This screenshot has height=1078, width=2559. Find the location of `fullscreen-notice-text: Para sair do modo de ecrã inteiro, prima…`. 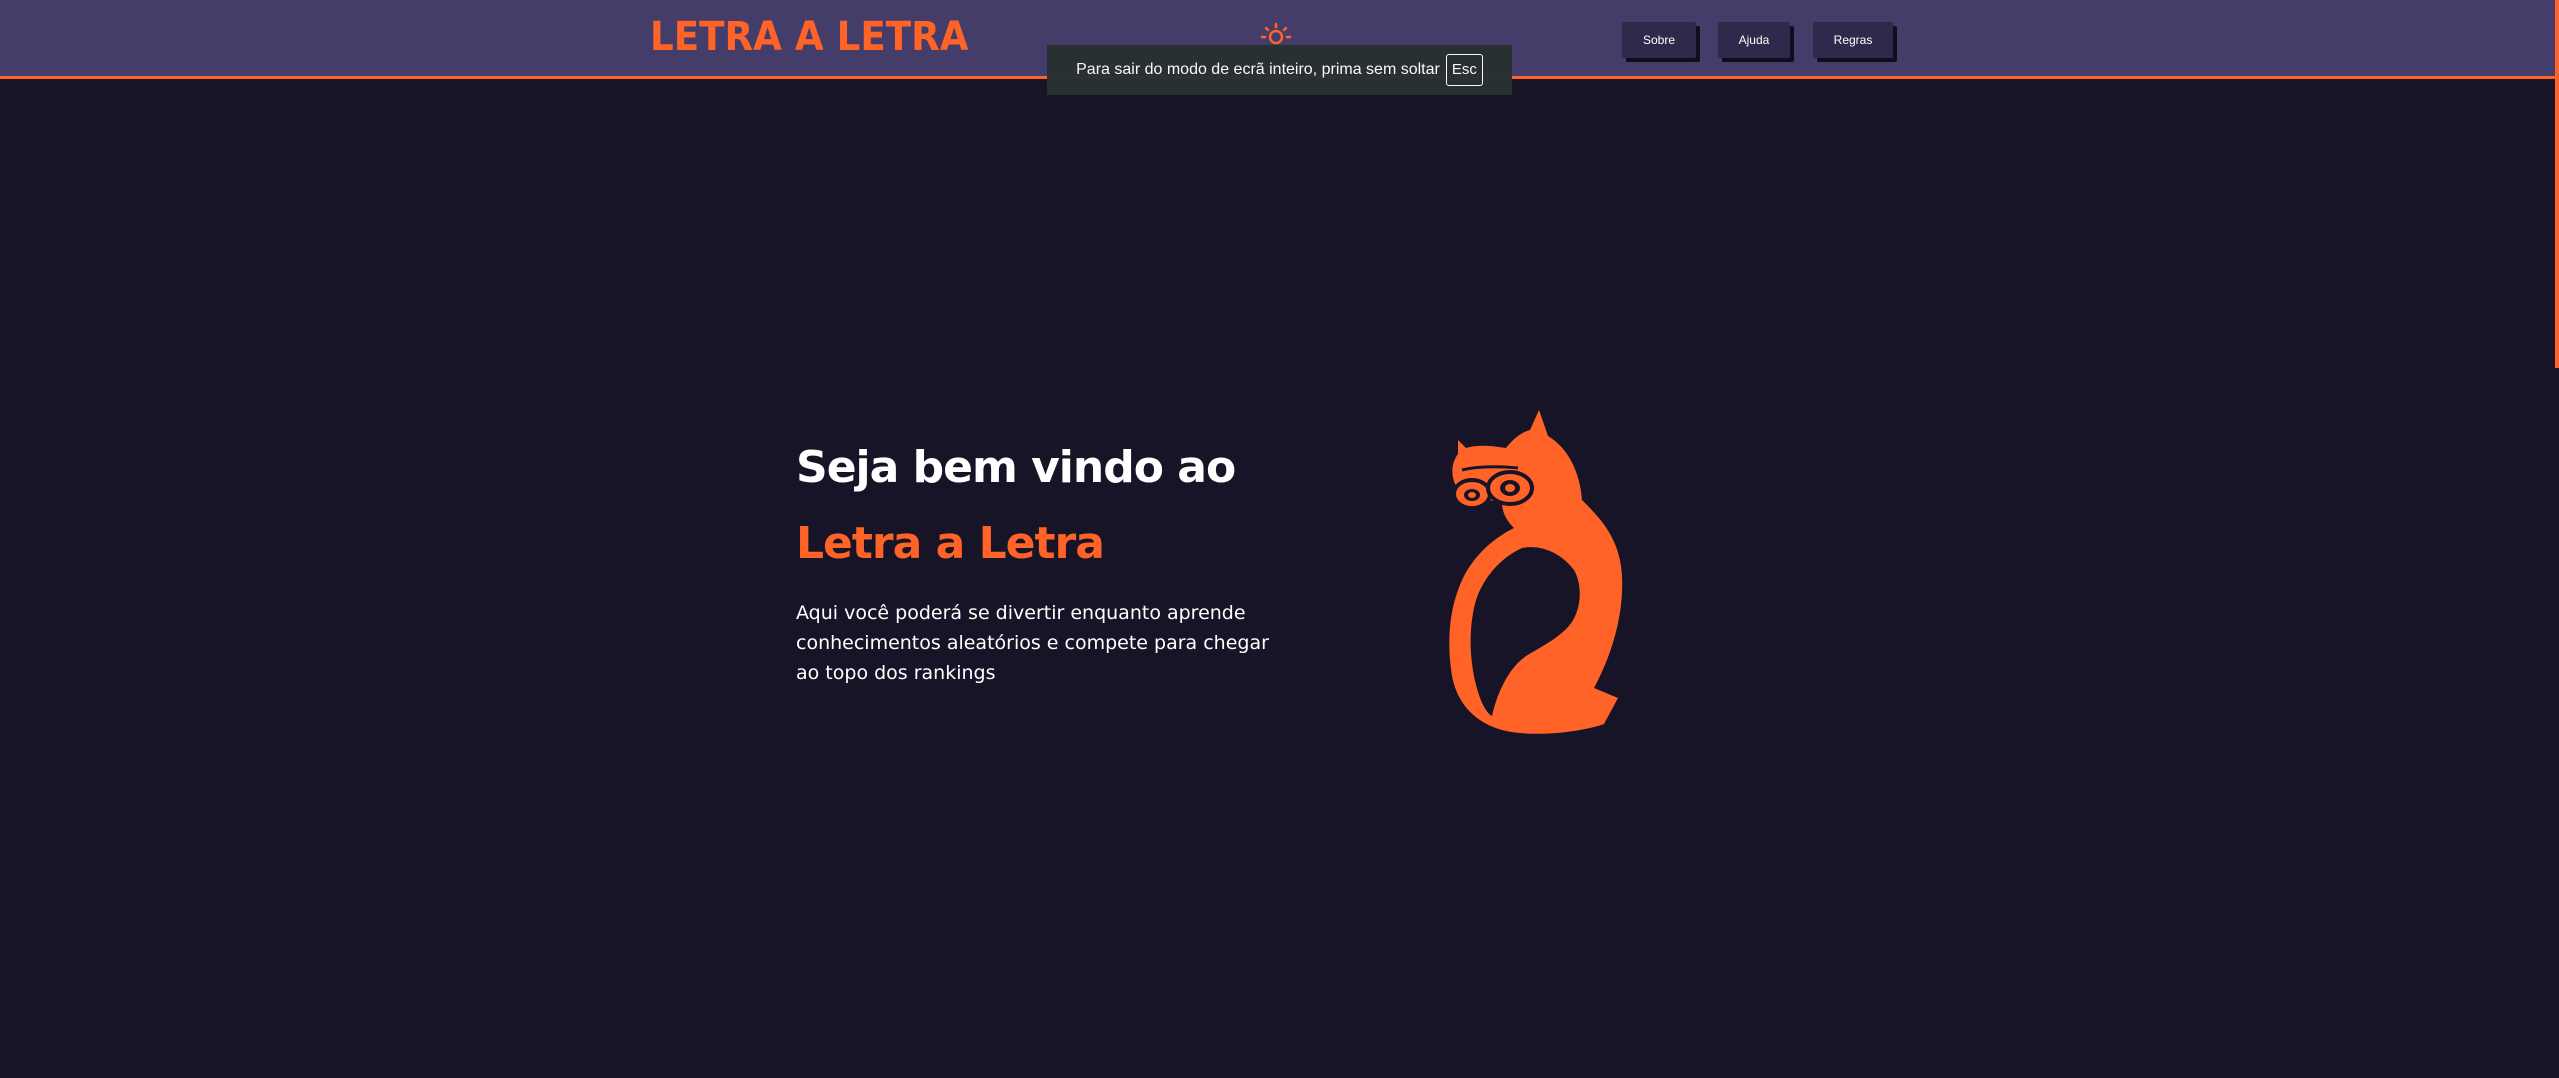

fullscreen-notice-text: Para sair do modo de ecrã inteiro, prima… is located at coordinates (1258, 69).